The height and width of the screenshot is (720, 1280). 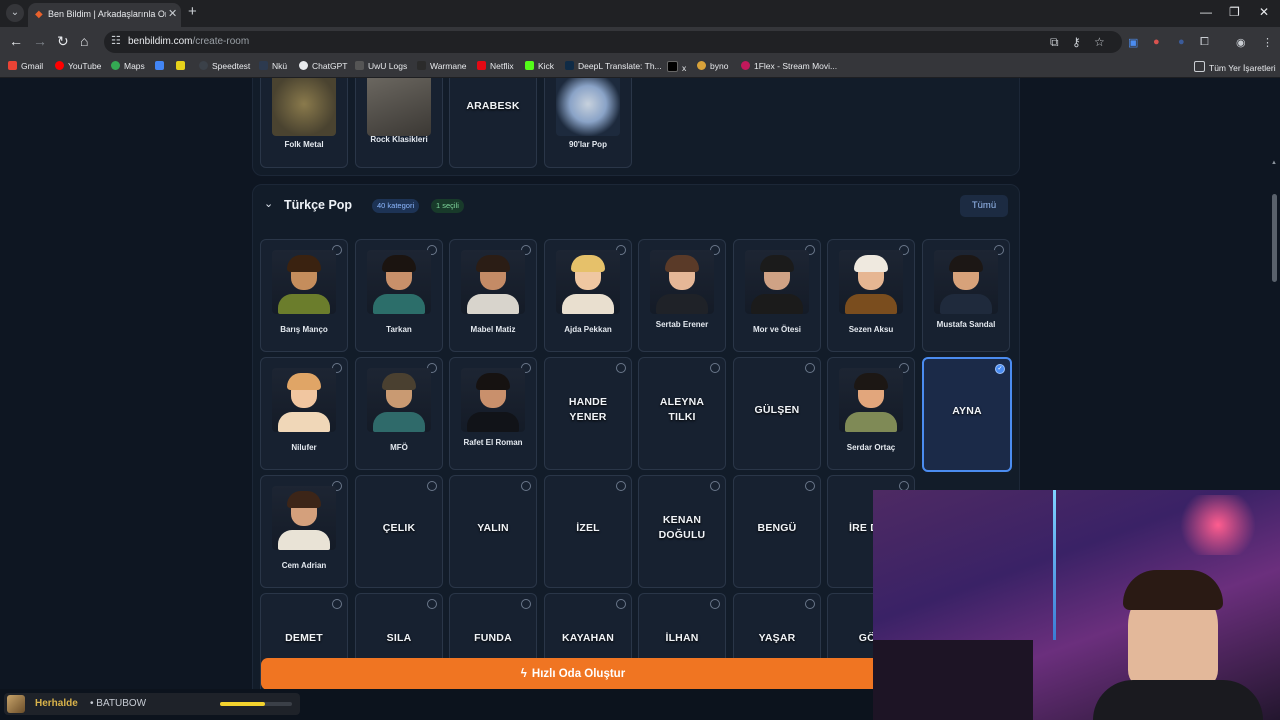 What do you see at coordinates (1133, 42) in the screenshot?
I see `translate-extension-icon: ▣` at bounding box center [1133, 42].